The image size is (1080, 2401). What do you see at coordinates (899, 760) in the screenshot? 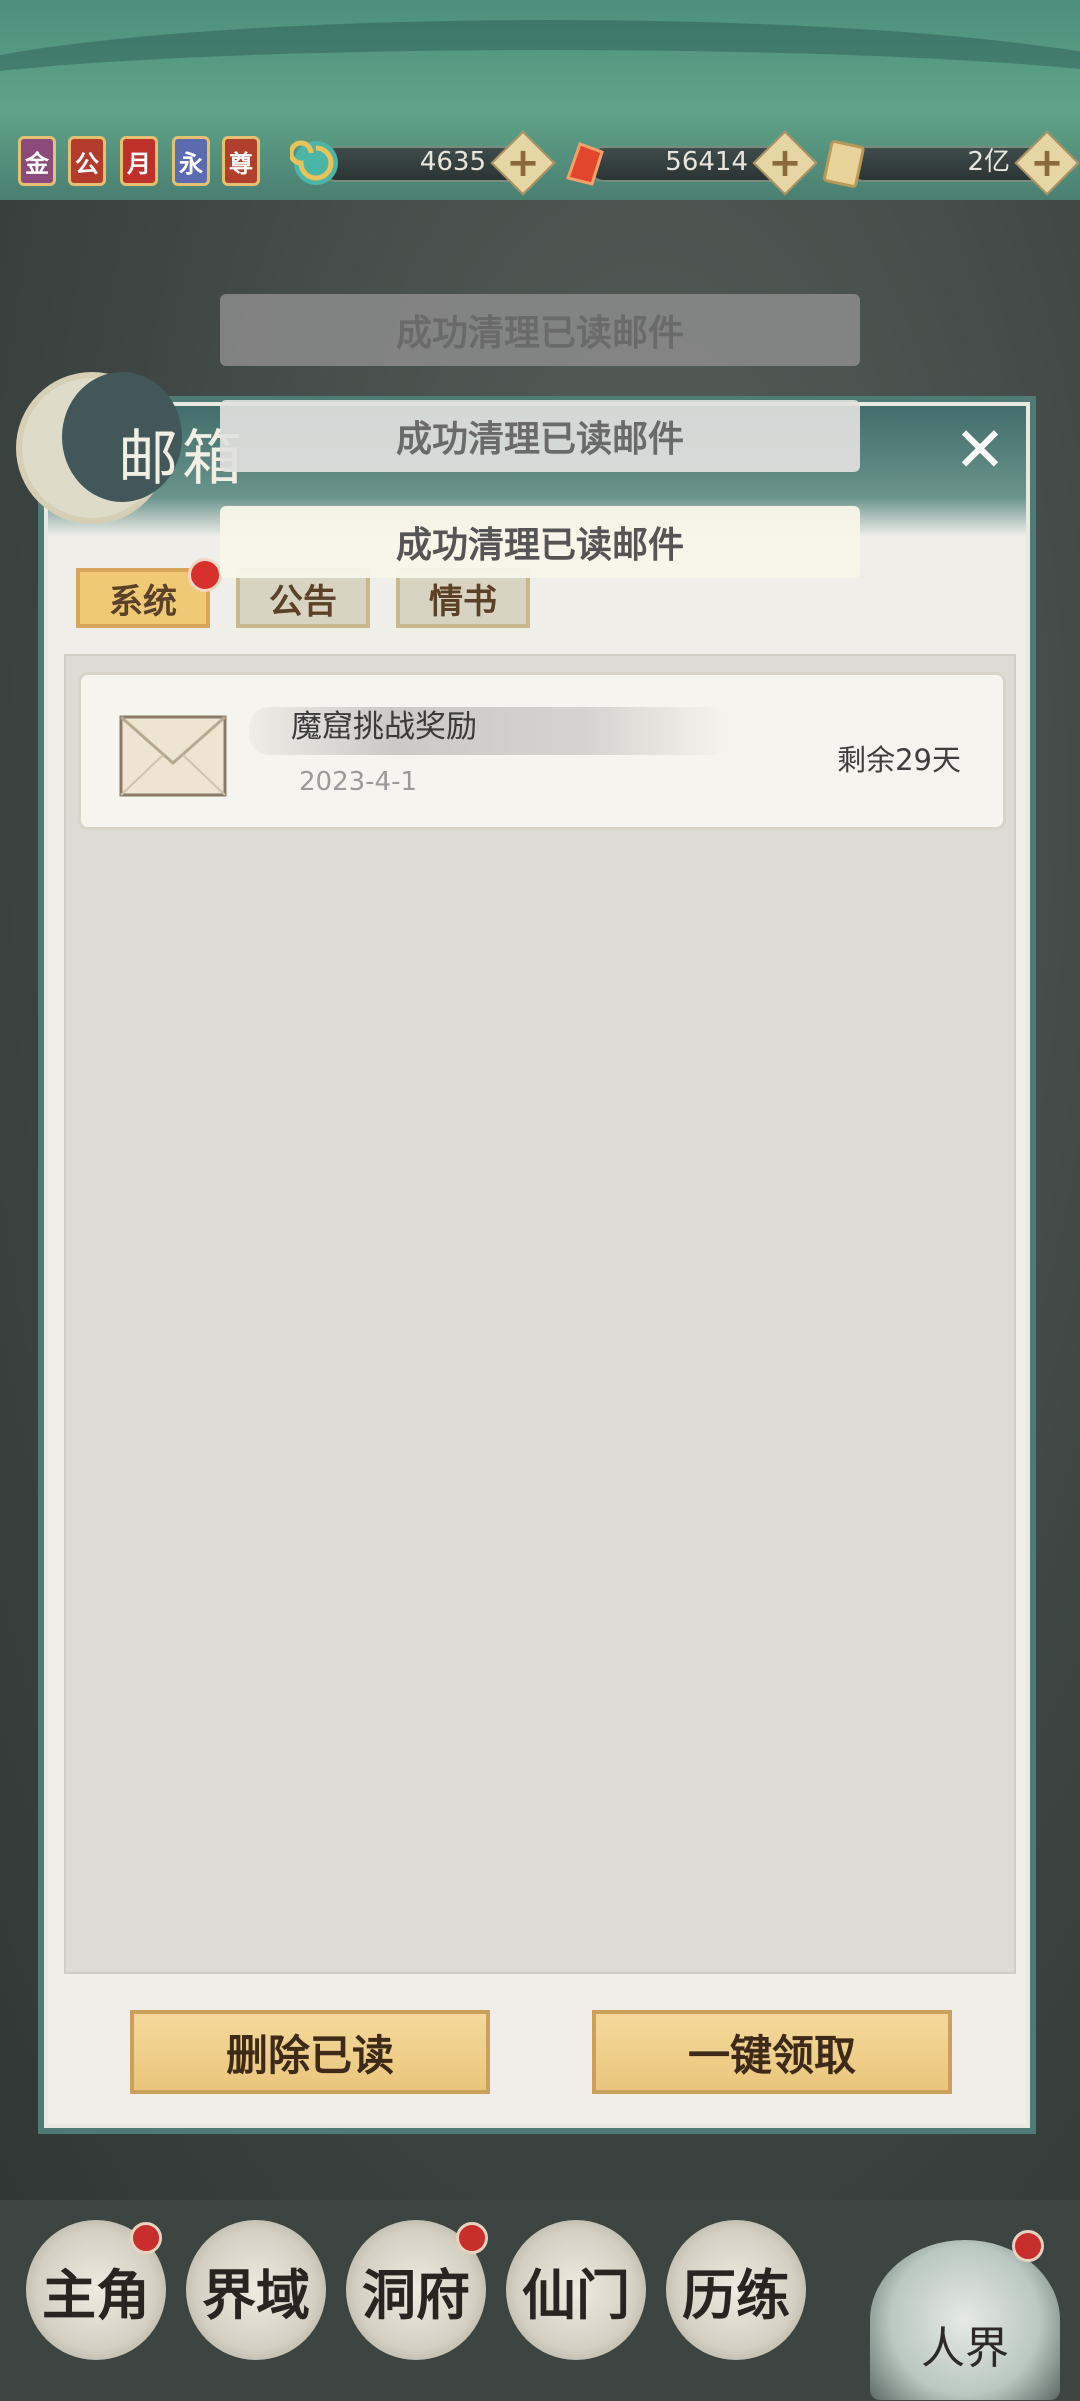
I see `mail-remaining: 剩余29天` at bounding box center [899, 760].